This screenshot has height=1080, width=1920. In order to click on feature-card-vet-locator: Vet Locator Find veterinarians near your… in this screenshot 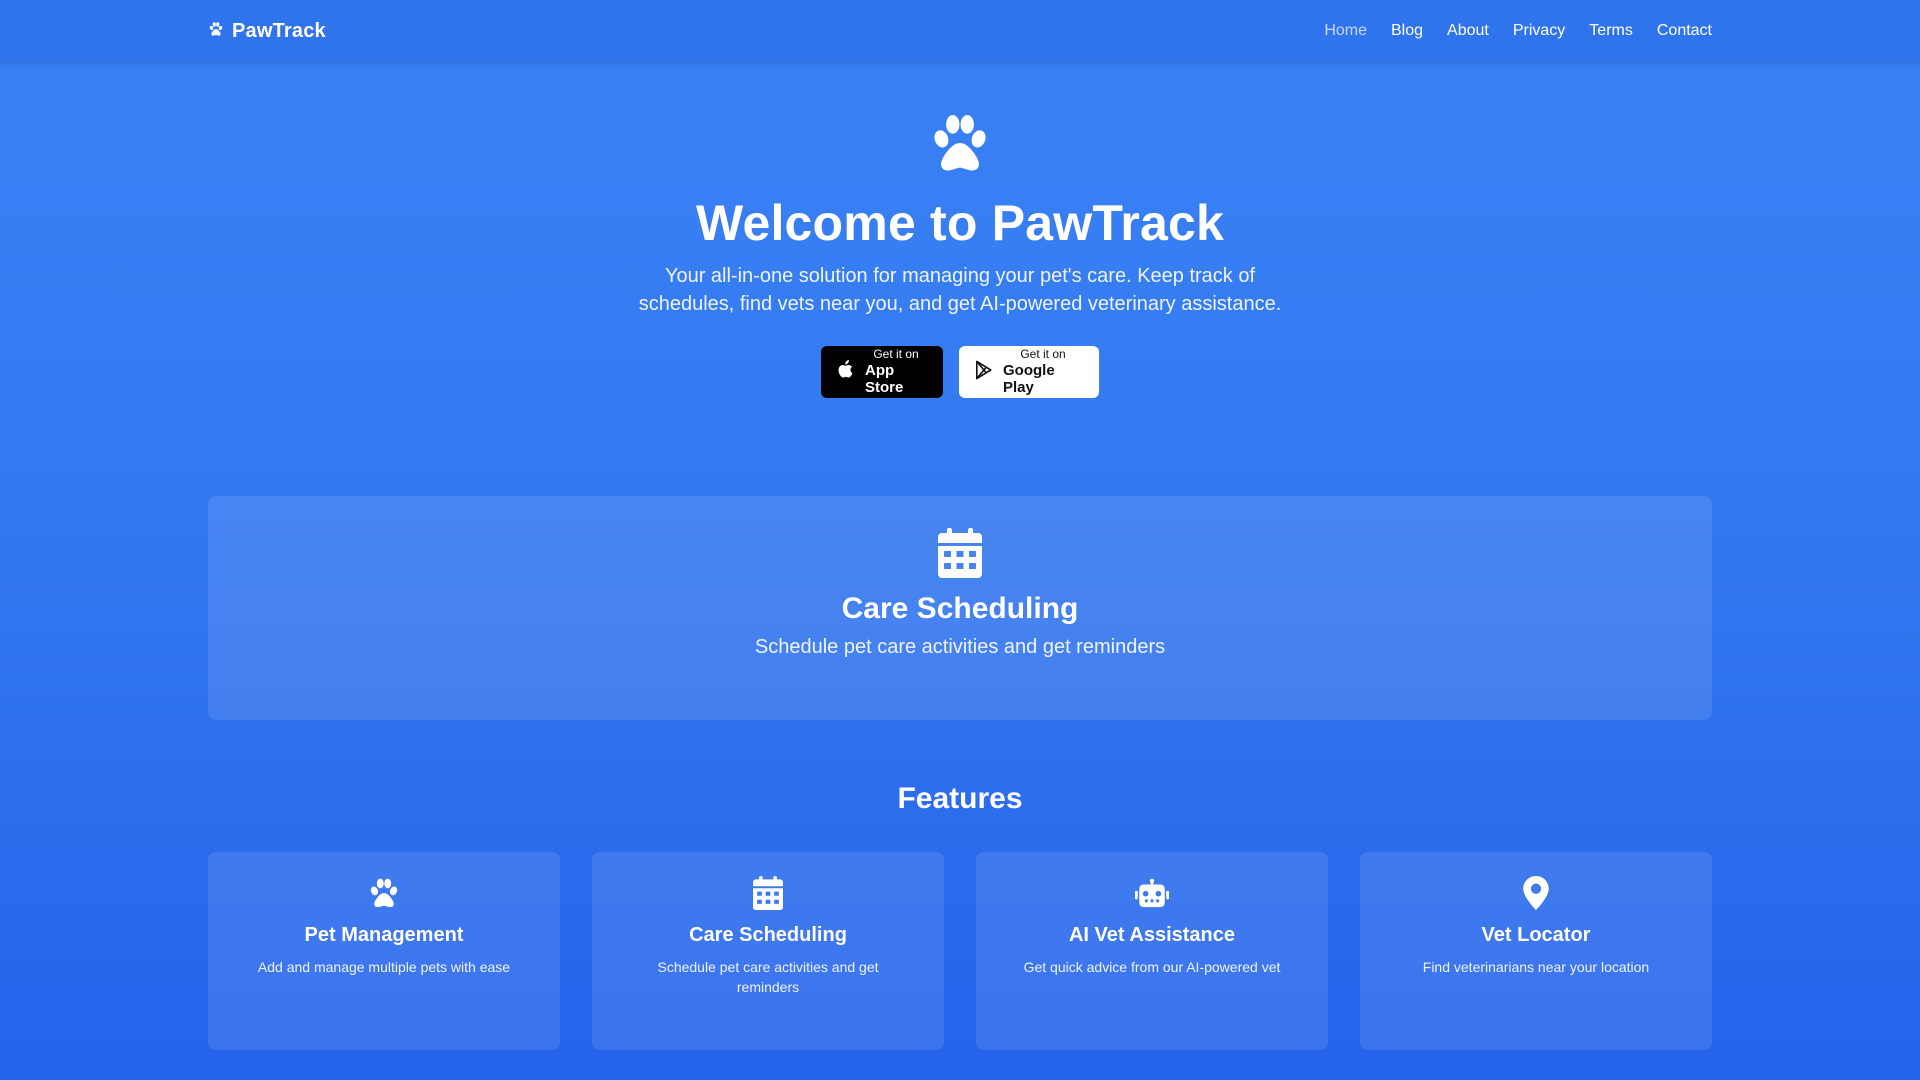, I will do `click(1536, 951)`.